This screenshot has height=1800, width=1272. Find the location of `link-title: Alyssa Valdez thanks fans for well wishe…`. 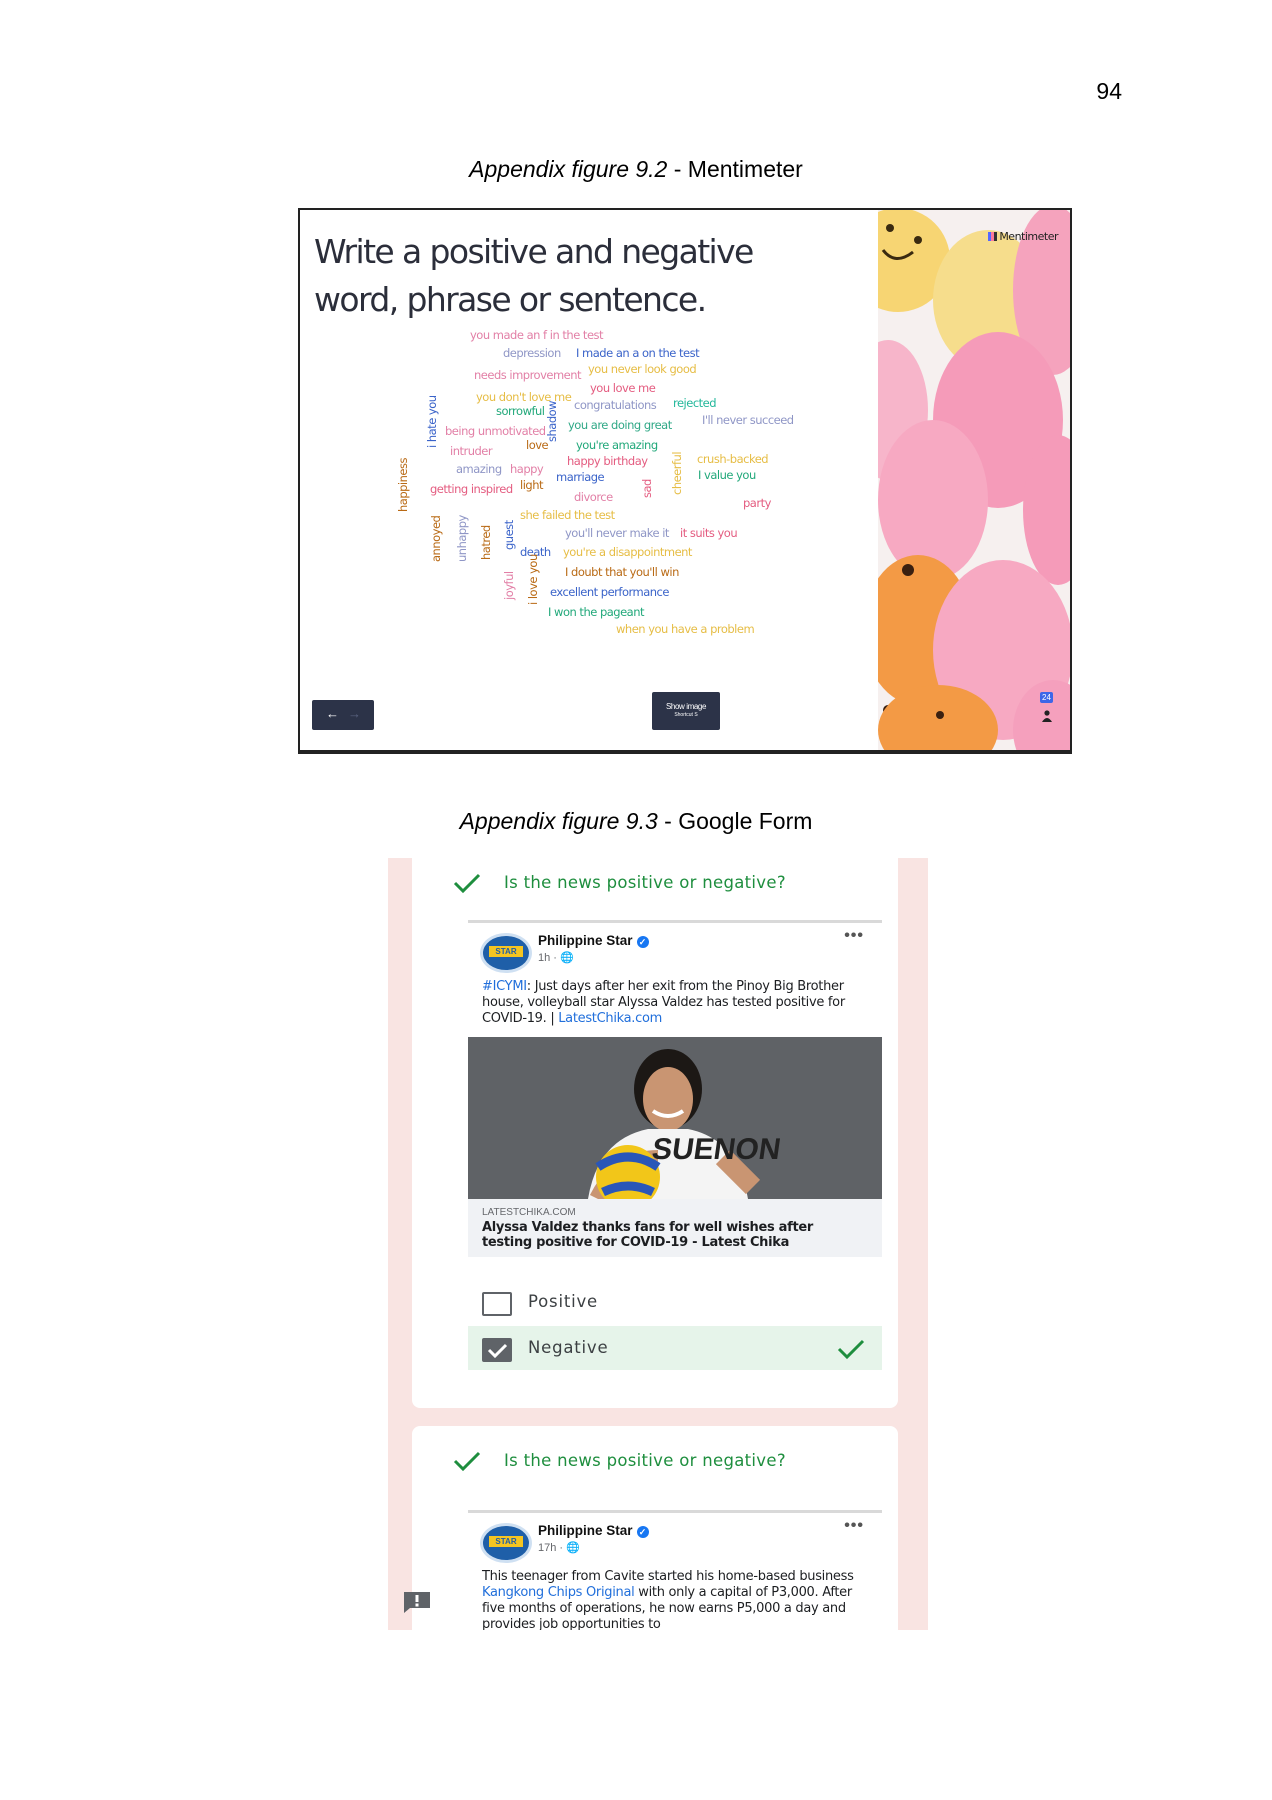

link-title: Alyssa Valdez thanks fans for well wishe… is located at coordinates (648, 1235).